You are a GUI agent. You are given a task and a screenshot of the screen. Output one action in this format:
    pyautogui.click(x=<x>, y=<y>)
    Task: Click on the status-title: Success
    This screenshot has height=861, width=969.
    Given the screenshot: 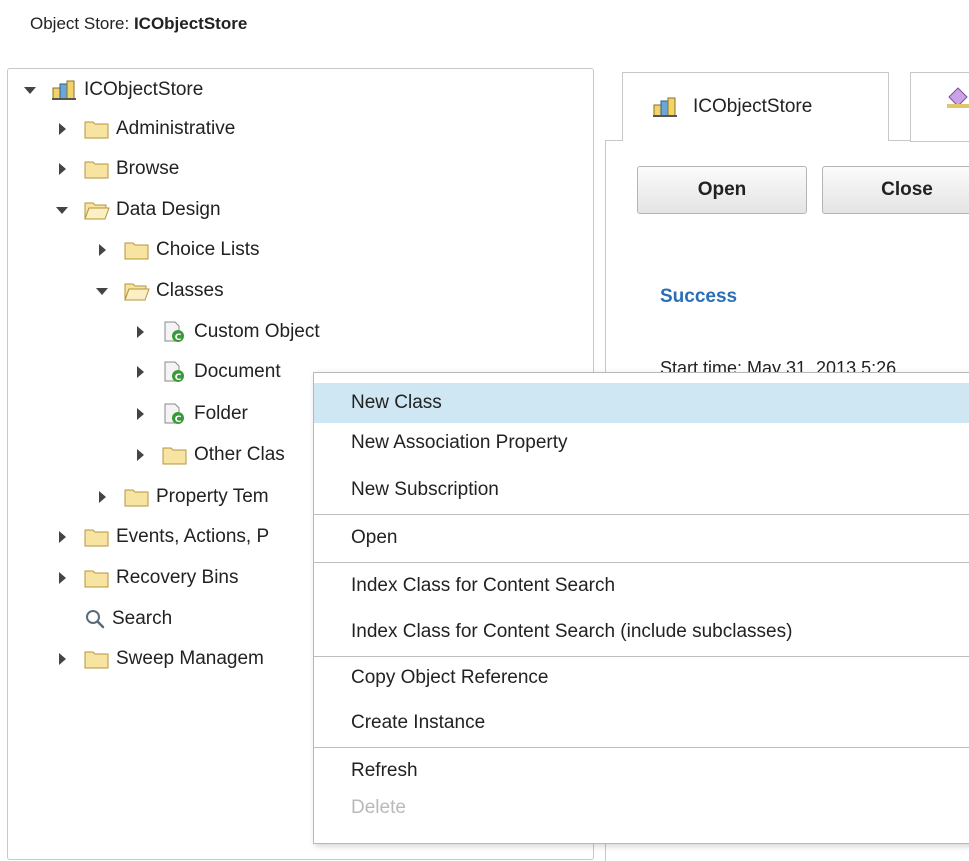 What is the action you would take?
    pyautogui.click(x=699, y=296)
    